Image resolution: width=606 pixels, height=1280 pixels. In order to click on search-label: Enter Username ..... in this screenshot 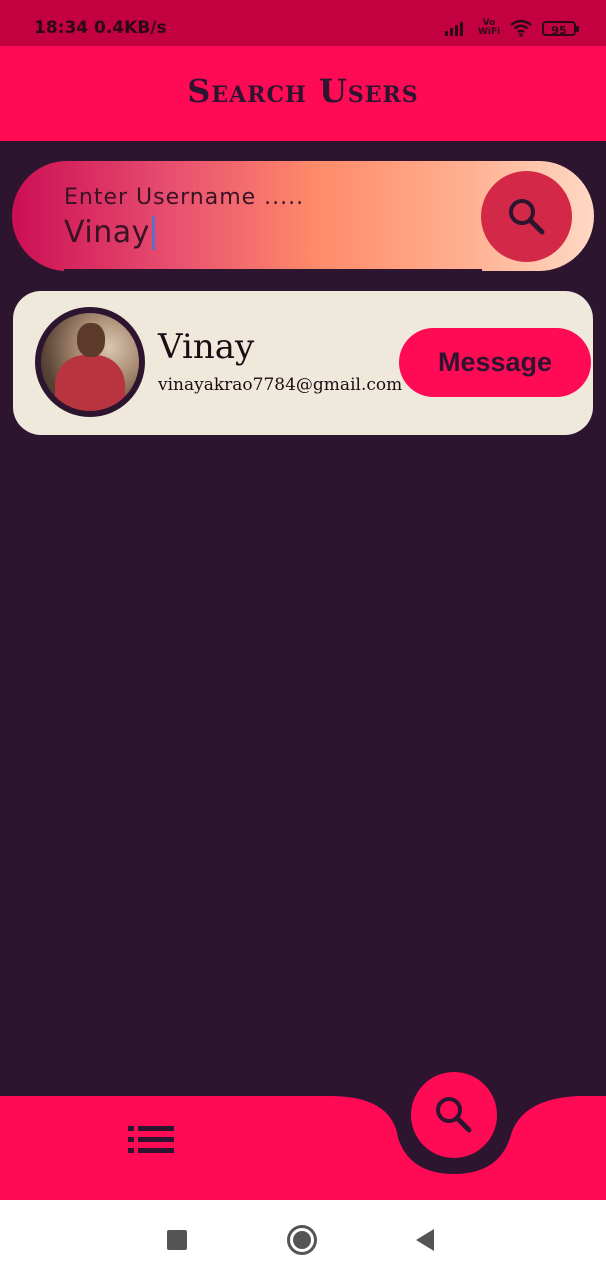, I will do `click(184, 197)`.